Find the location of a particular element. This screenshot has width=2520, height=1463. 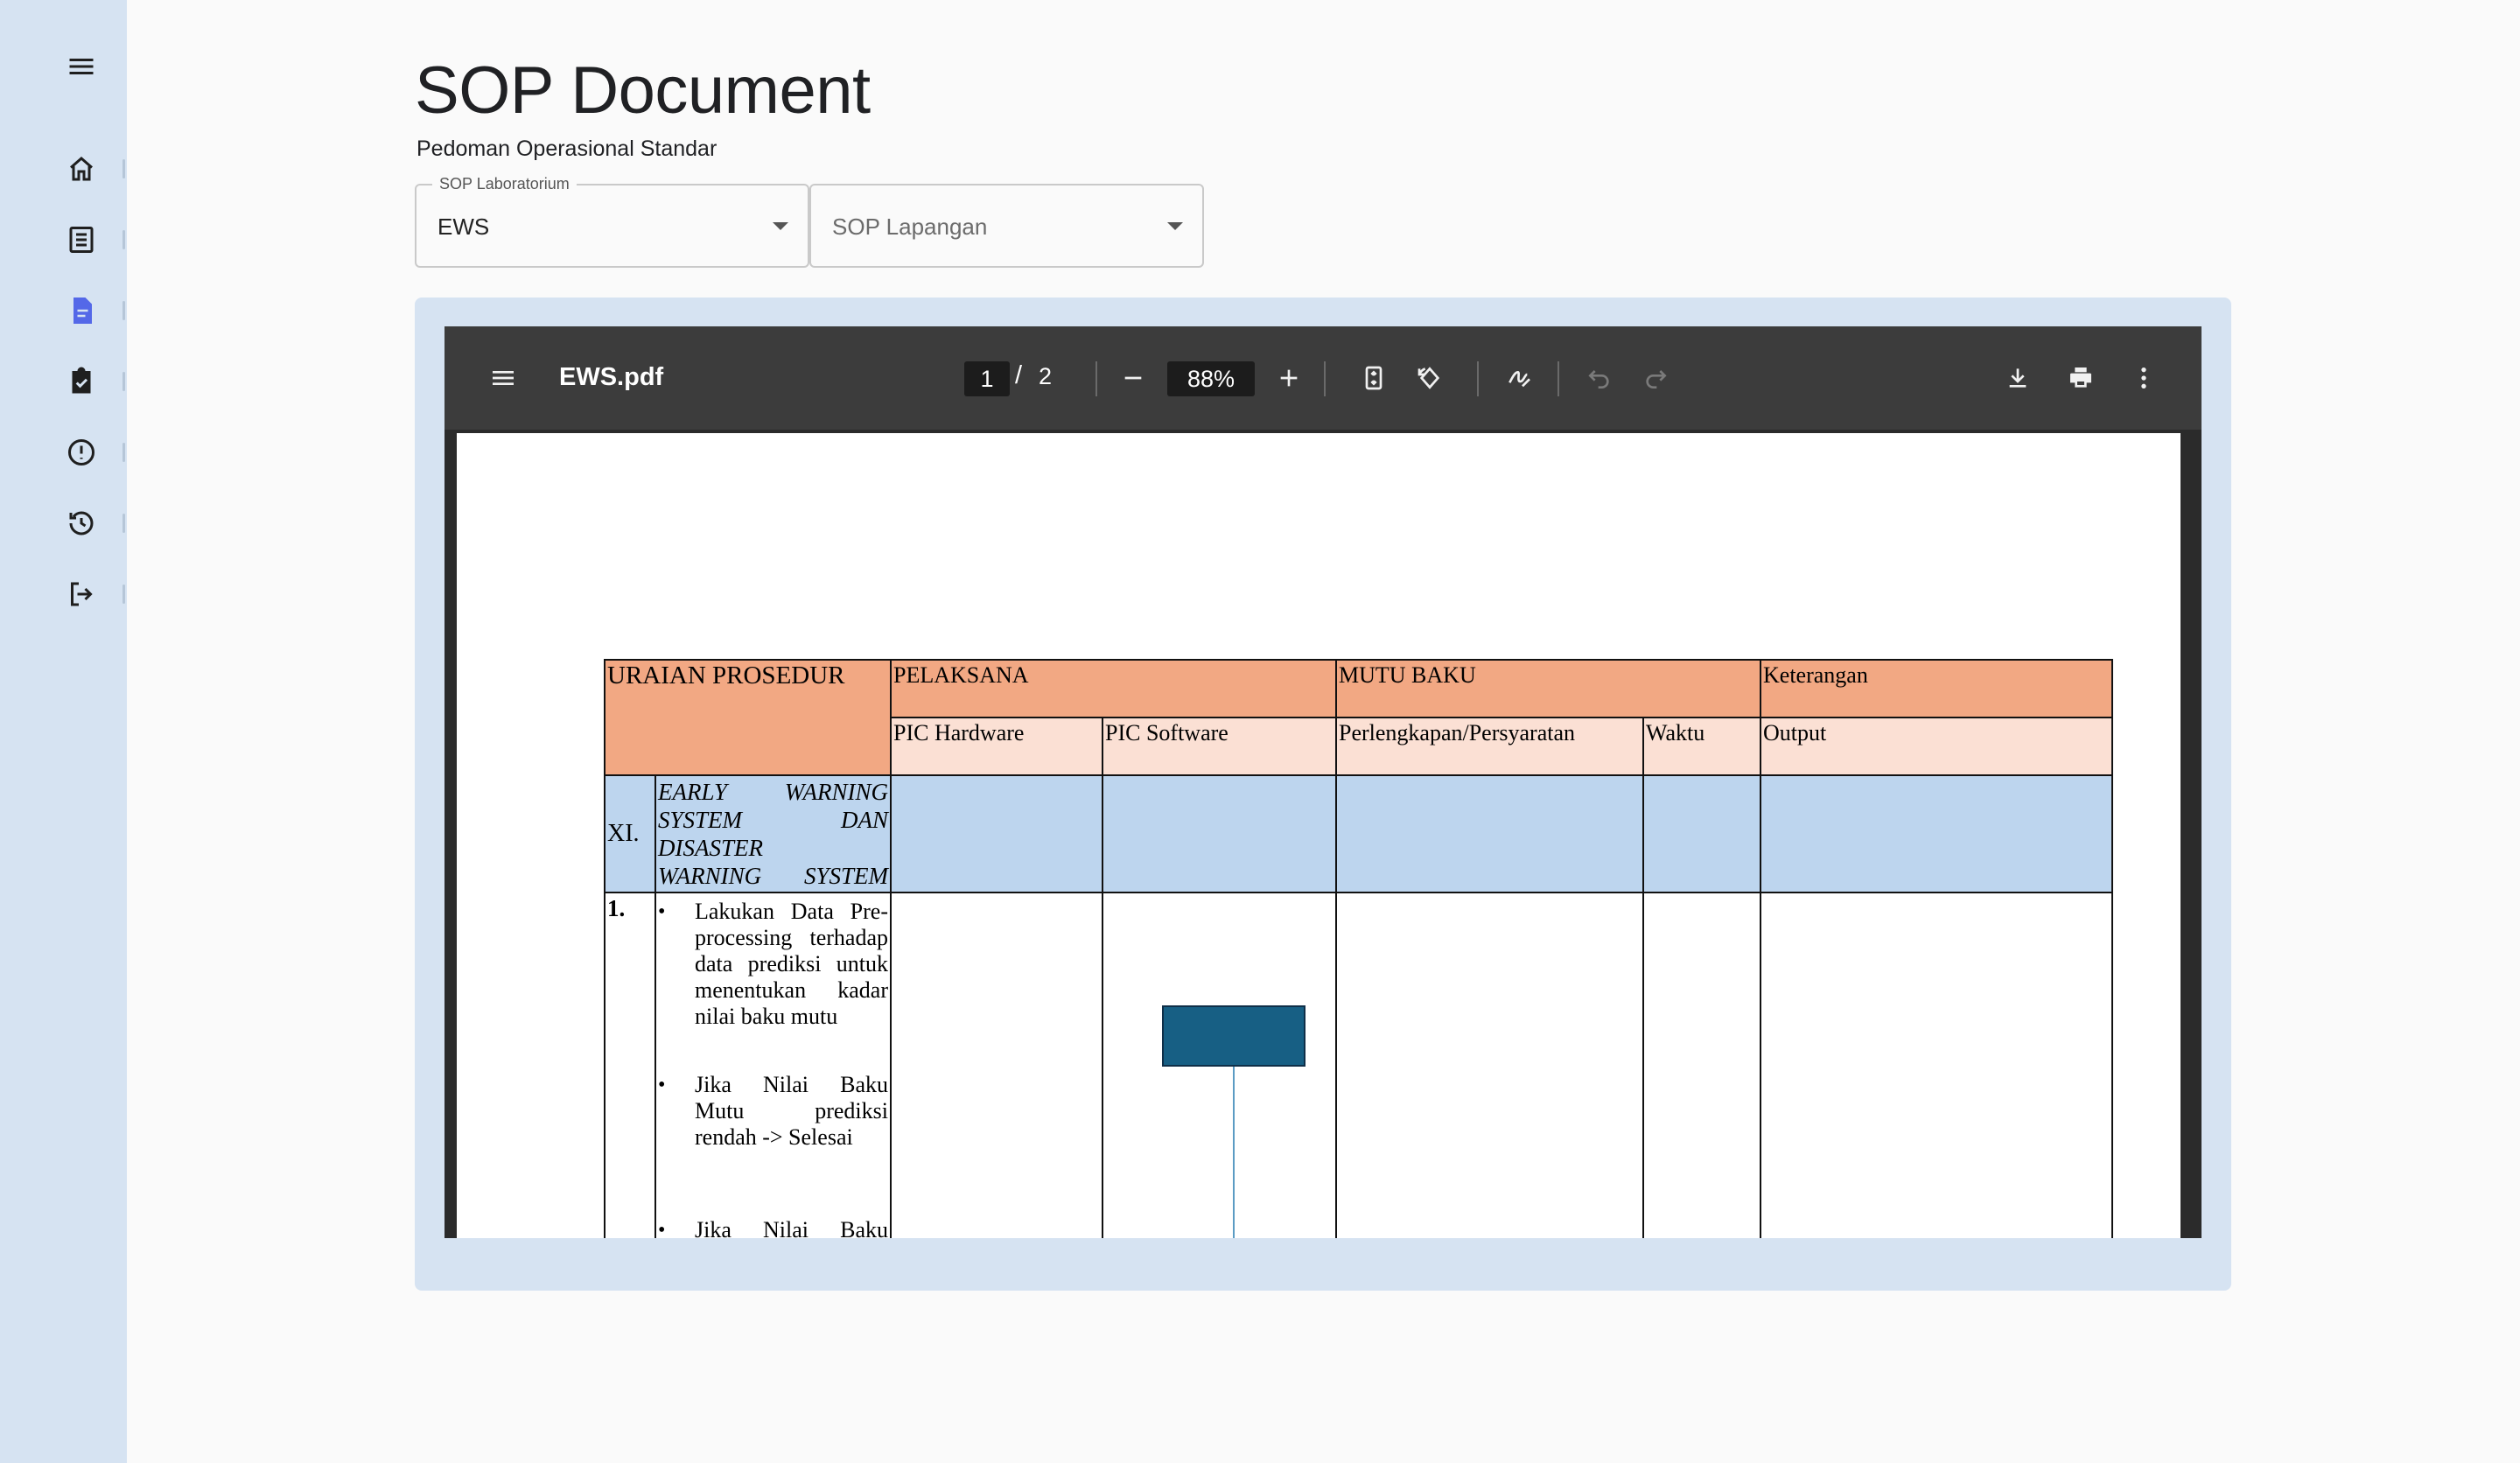

print-icon is located at coordinates (2081, 378).